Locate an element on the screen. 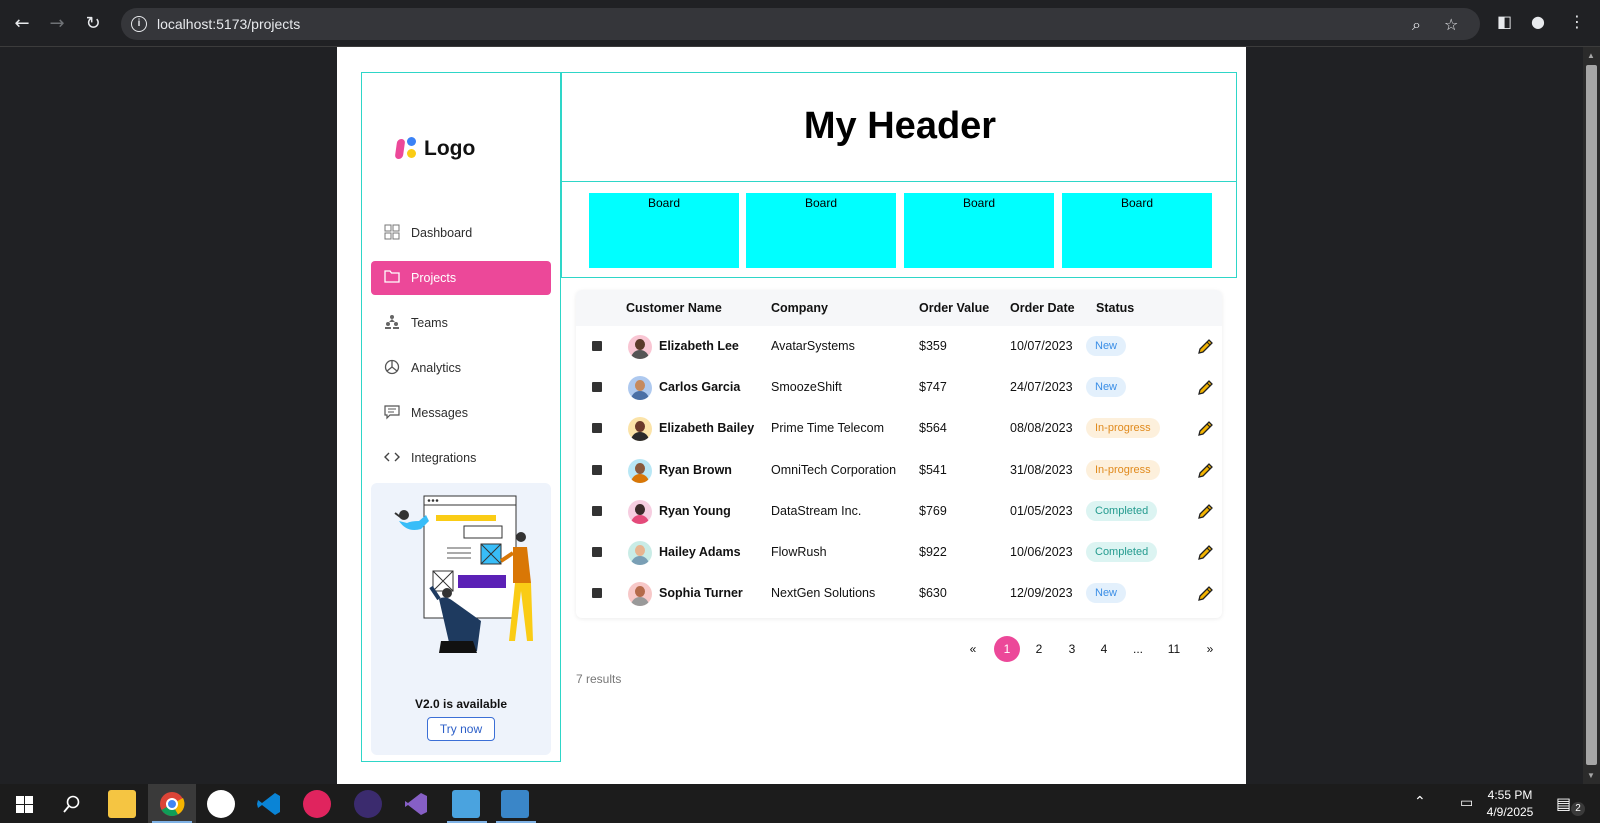 Image resolution: width=1600 pixels, height=823 pixels. column-header-order-date: Order Date is located at coordinates (1042, 308).